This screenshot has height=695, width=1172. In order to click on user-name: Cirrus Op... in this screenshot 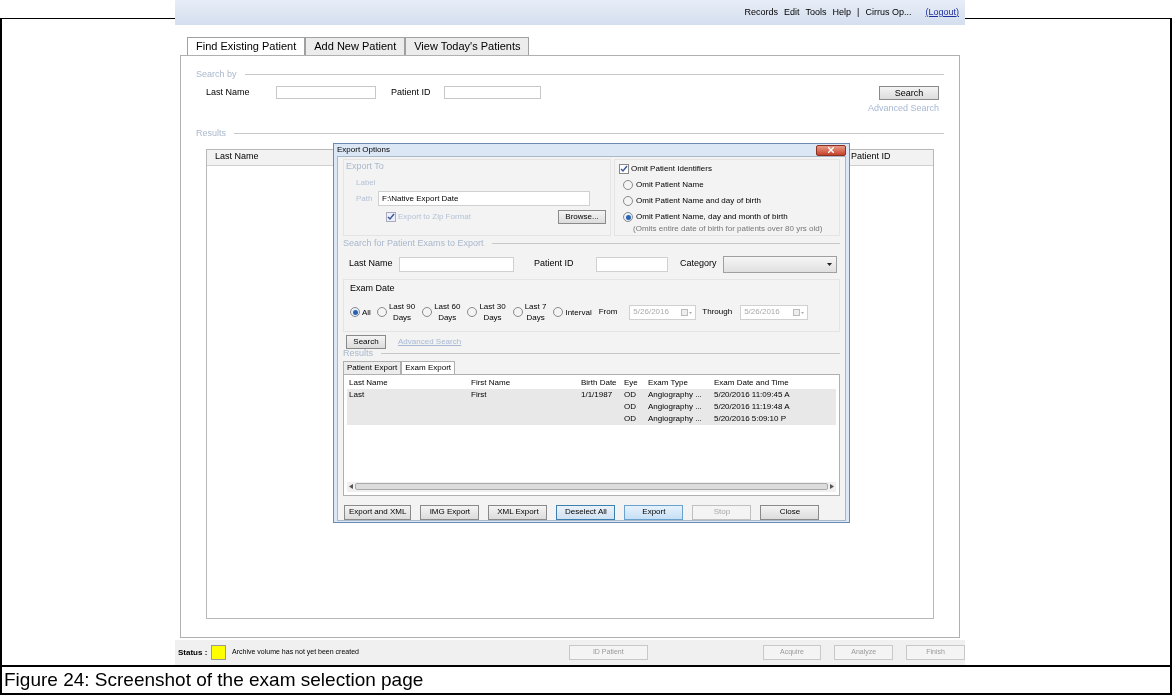, I will do `click(888, 12)`.